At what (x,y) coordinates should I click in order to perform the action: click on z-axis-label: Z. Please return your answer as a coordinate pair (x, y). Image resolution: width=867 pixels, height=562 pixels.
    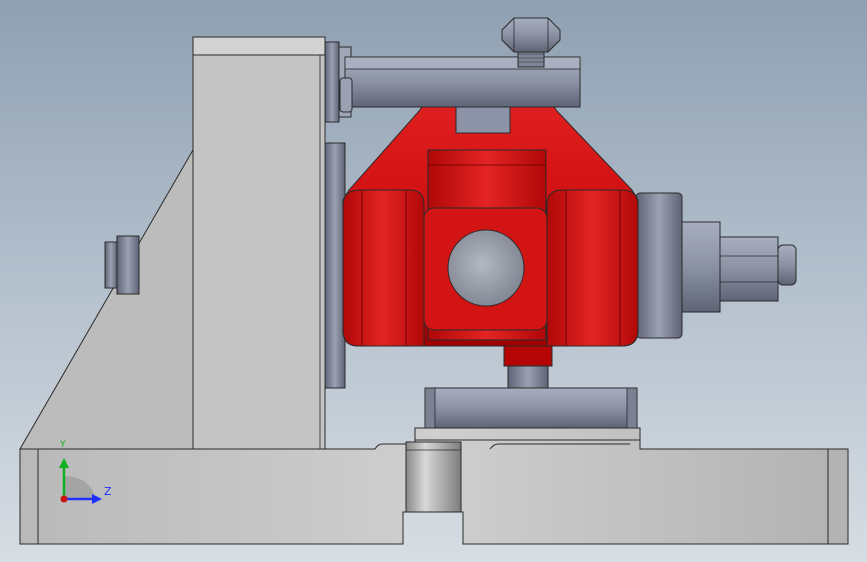
    Looking at the image, I should click on (108, 491).